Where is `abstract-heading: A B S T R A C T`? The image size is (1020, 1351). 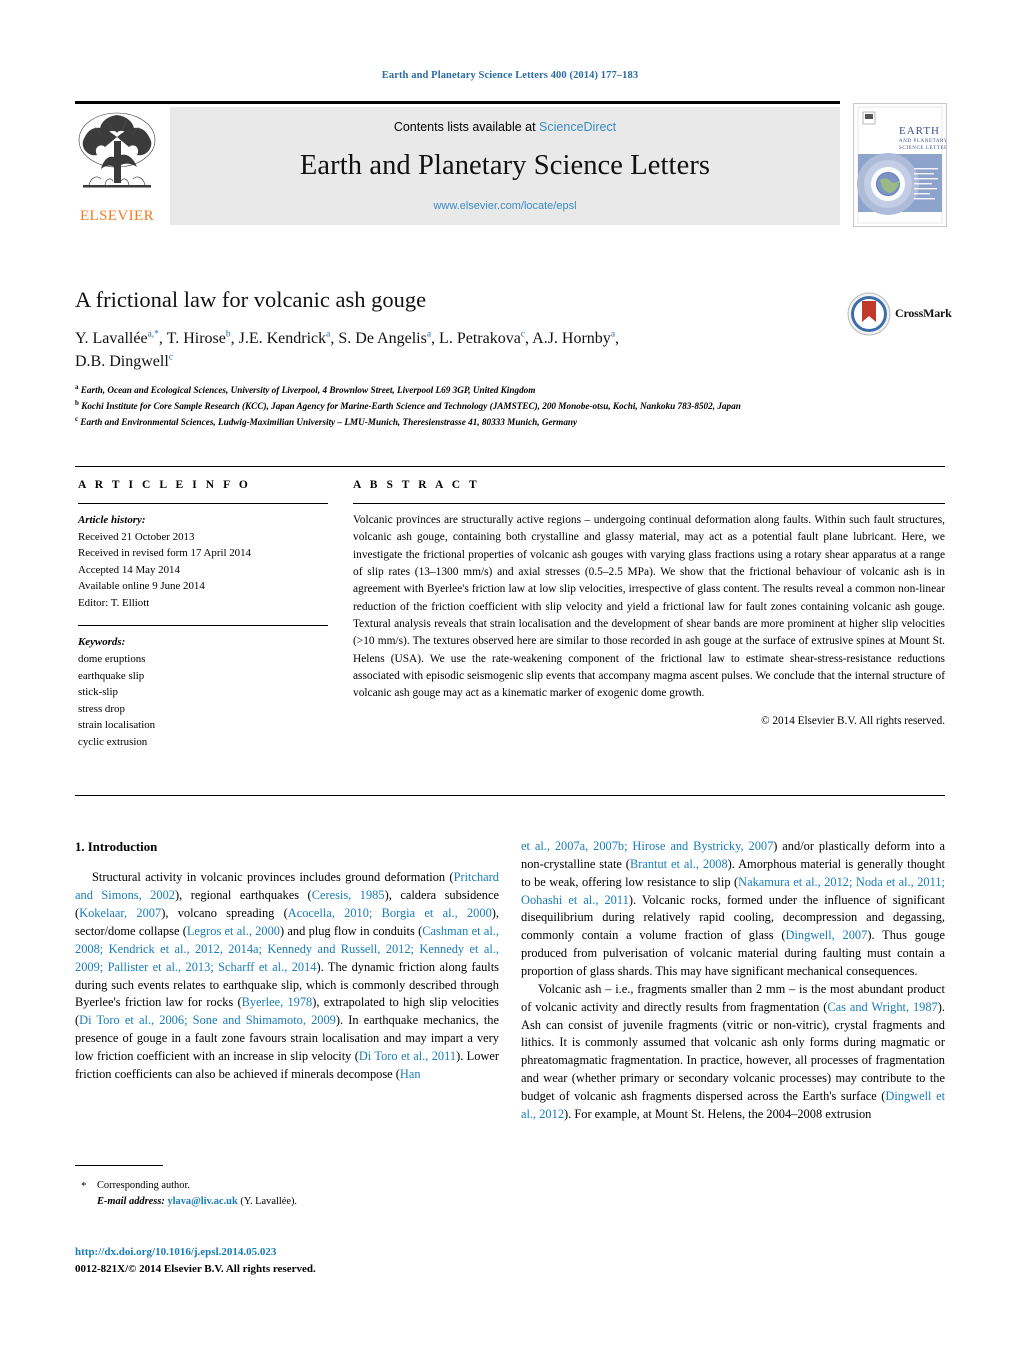
abstract-heading: A B S T R A C T is located at coordinates (416, 485).